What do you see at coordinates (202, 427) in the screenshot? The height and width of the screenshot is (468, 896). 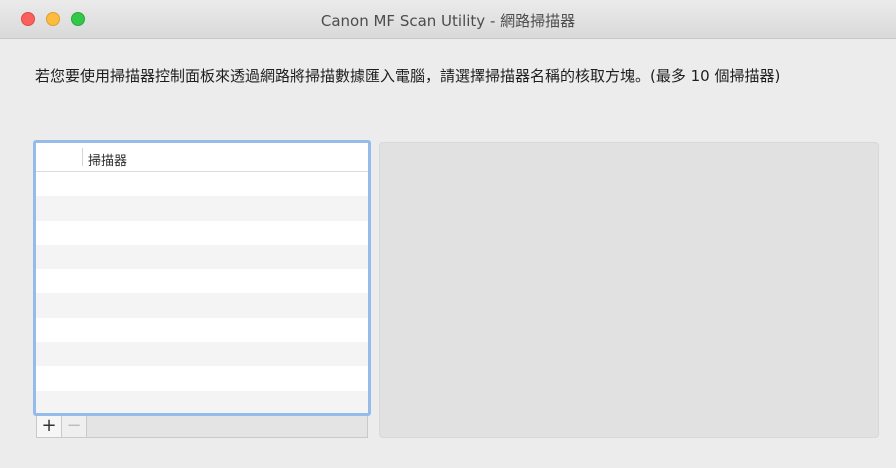 I see `table-button-bar: + −` at bounding box center [202, 427].